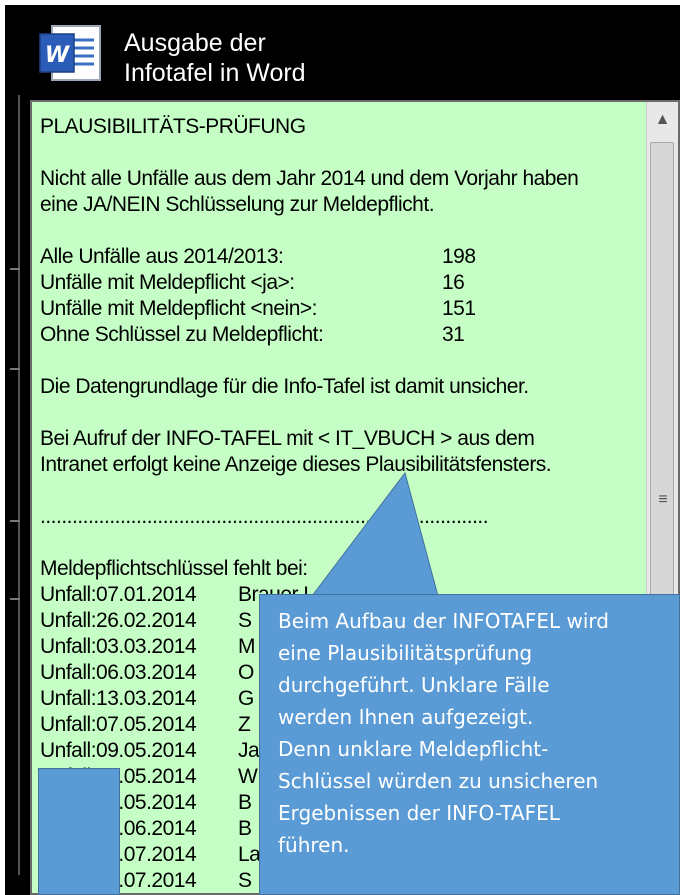 Image resolution: width=680 pixels, height=895 pixels. I want to click on missing-date: Unfall:09.05.2014, so click(118, 750).